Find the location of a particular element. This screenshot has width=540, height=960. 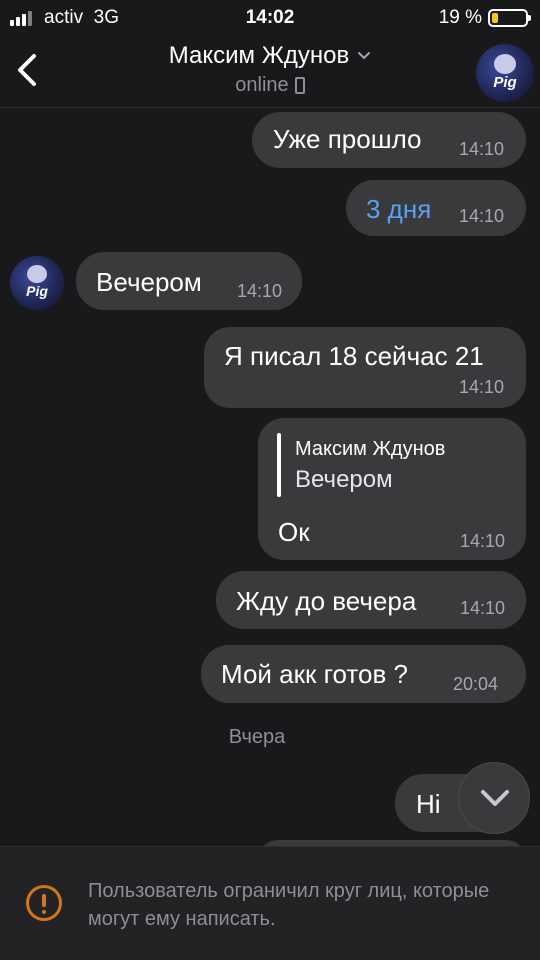

message-bubble: Максим Ждунов Вечером Ок 14:10 is located at coordinates (392, 489).